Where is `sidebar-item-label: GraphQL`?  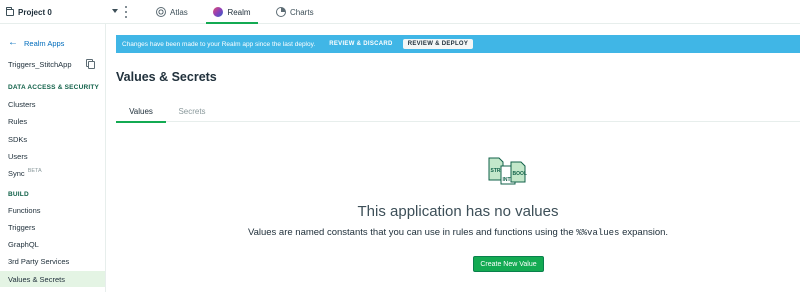 sidebar-item-label: GraphQL is located at coordinates (23, 244).